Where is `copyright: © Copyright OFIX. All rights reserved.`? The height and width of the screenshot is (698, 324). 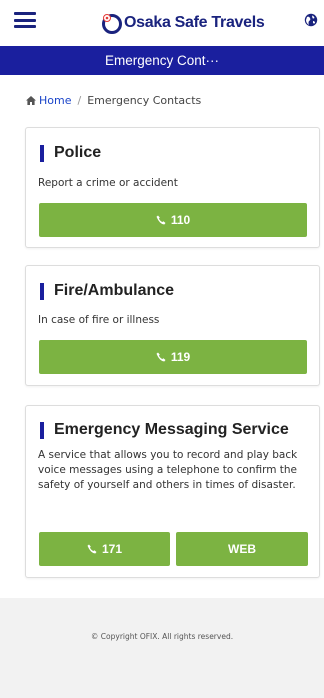 copyright: © Copyright OFIX. All rights reserved. is located at coordinates (162, 636).